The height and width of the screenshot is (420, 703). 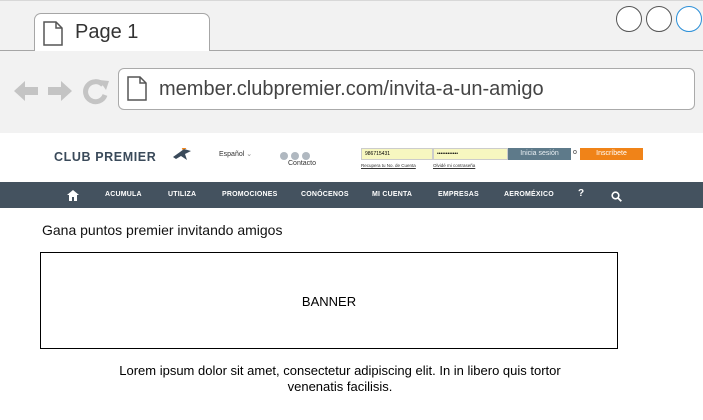 I want to click on chevron-down-icon: ⌄, so click(x=249, y=154).